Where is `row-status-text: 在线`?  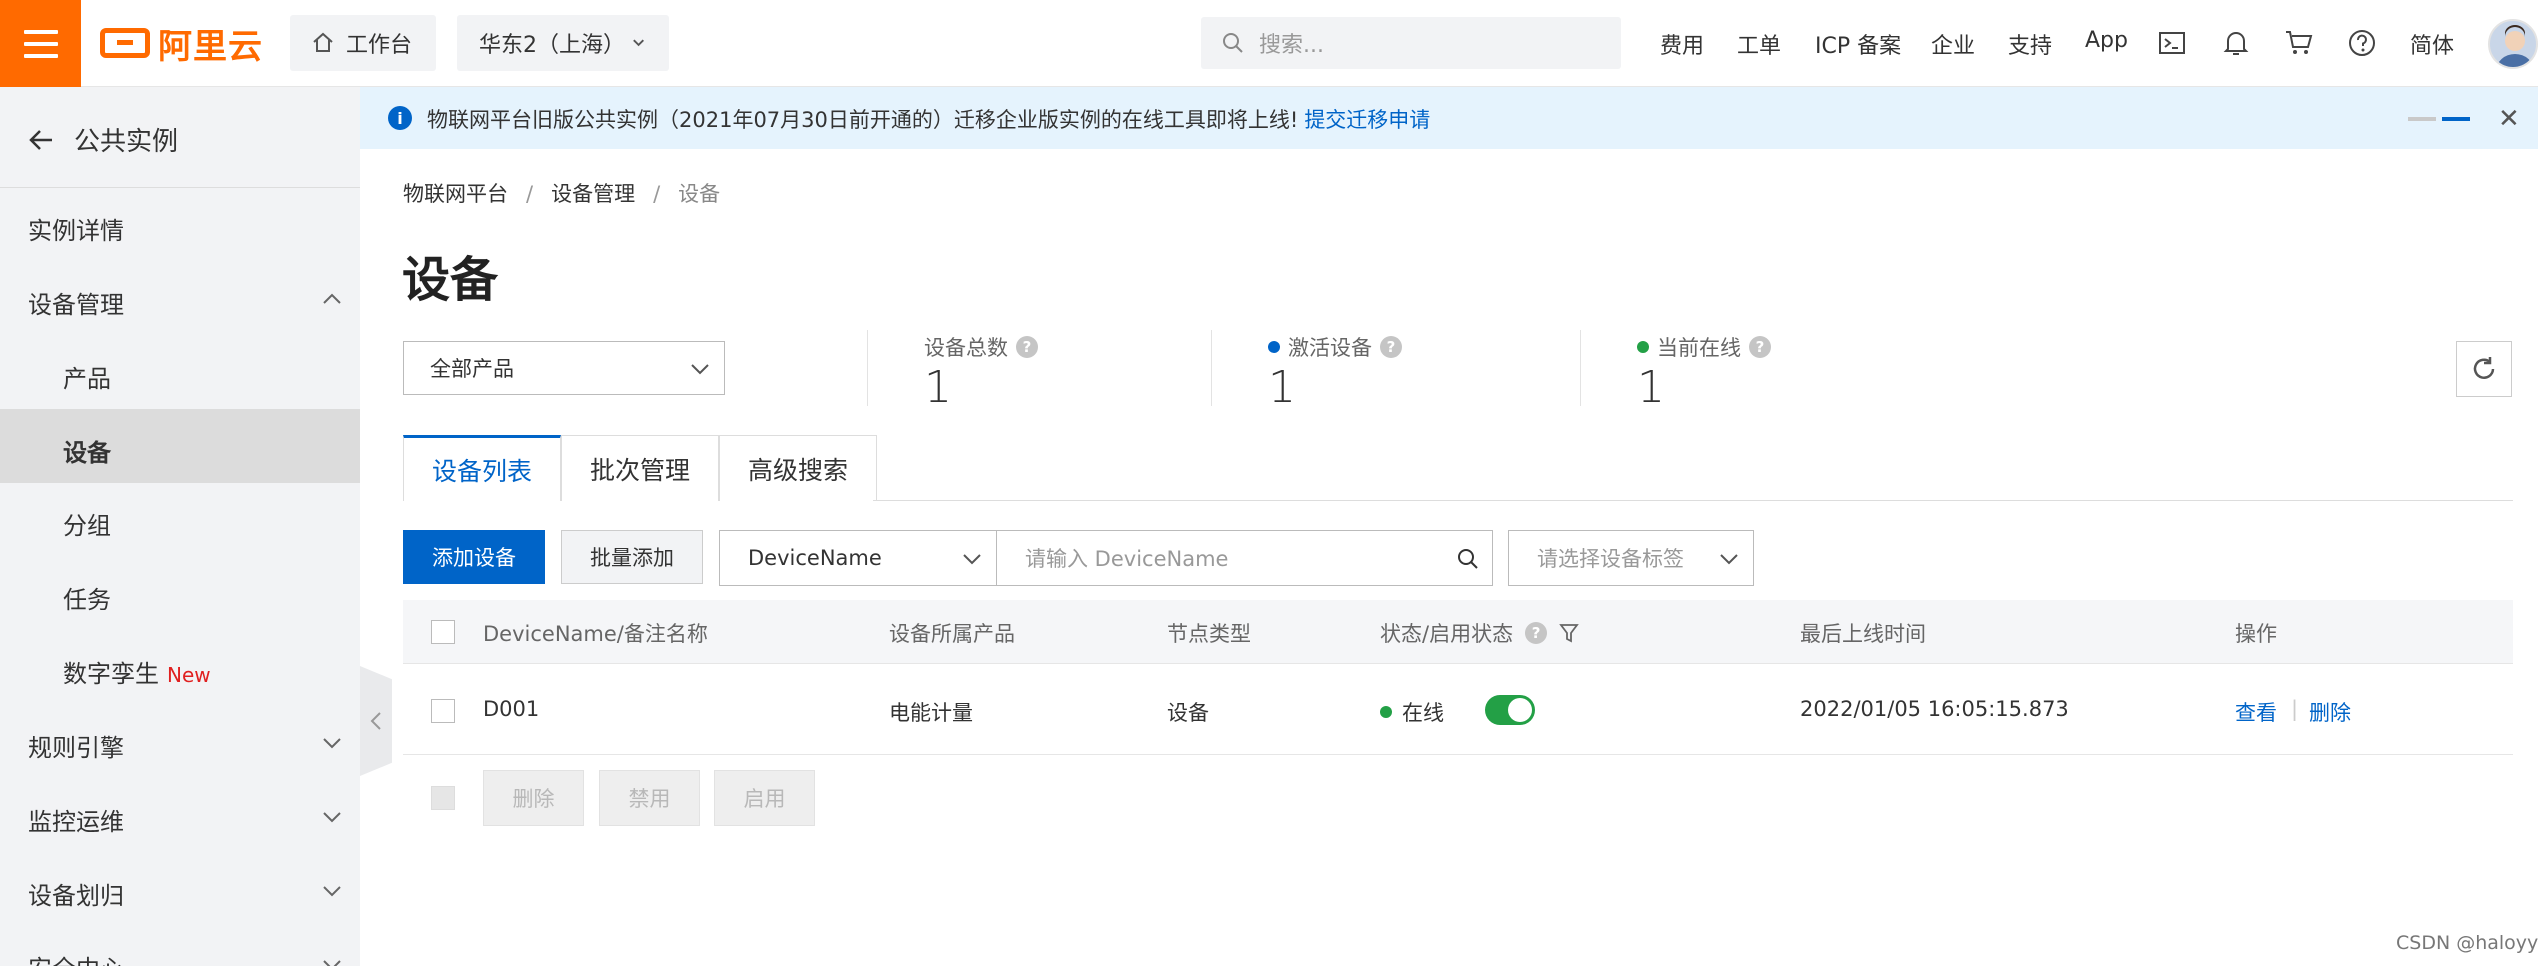 row-status-text: 在线 is located at coordinates (1423, 713).